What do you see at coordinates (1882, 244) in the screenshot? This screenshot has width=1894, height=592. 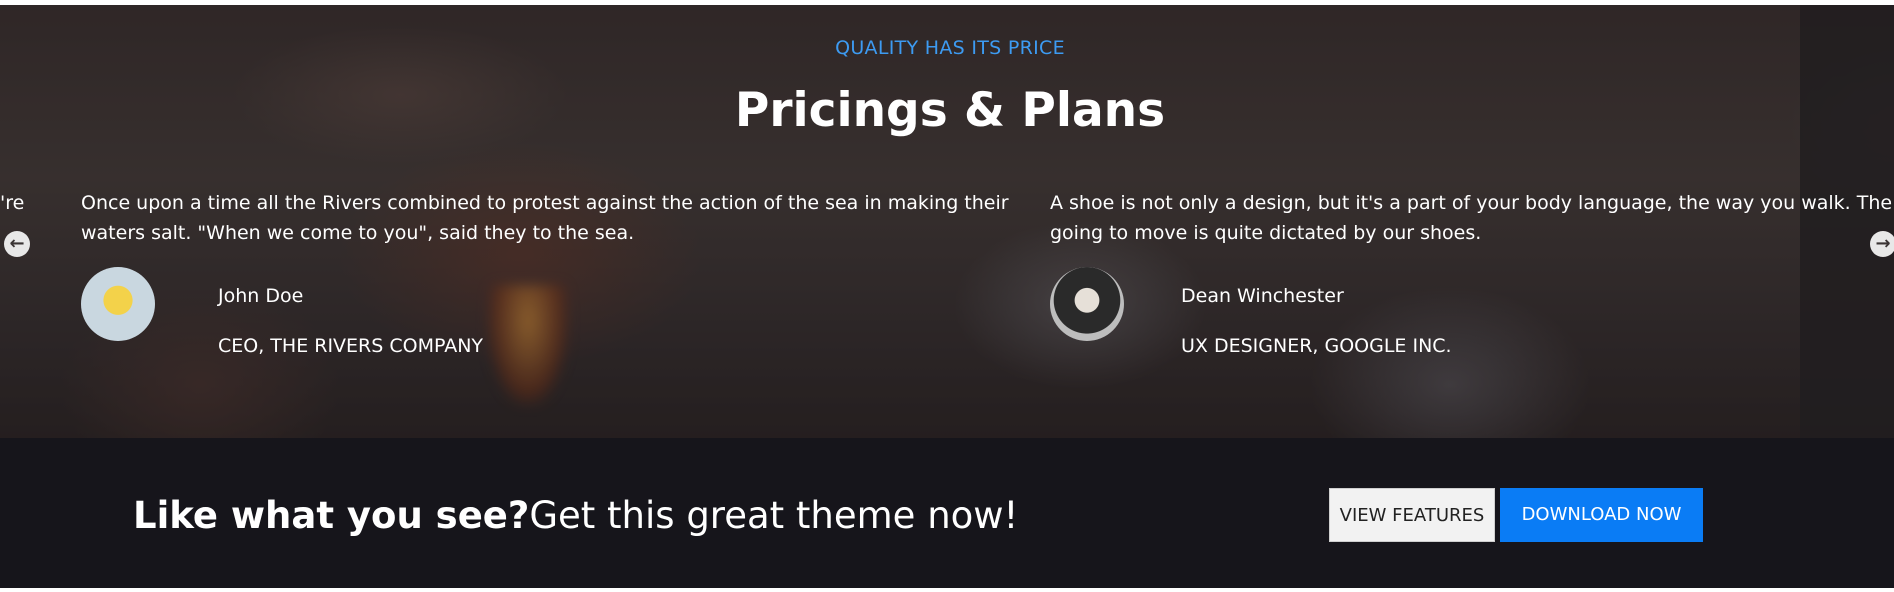 I see `carousel-next-arrow-icon: →` at bounding box center [1882, 244].